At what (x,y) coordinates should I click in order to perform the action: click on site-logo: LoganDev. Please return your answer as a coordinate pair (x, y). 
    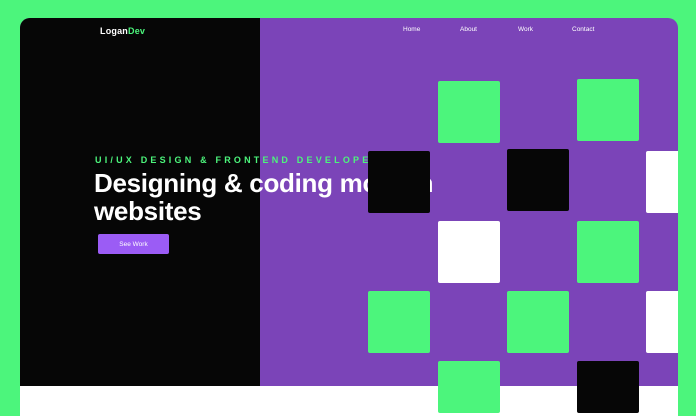
    Looking at the image, I should click on (122, 31).